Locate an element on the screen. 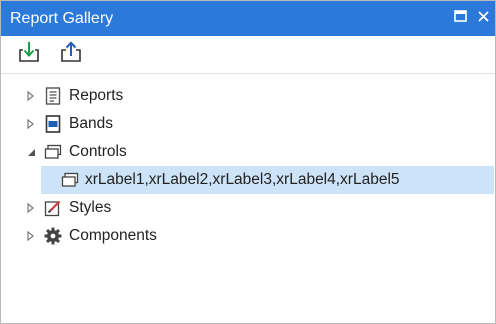  tree-item-styles: Styles is located at coordinates (248, 208).